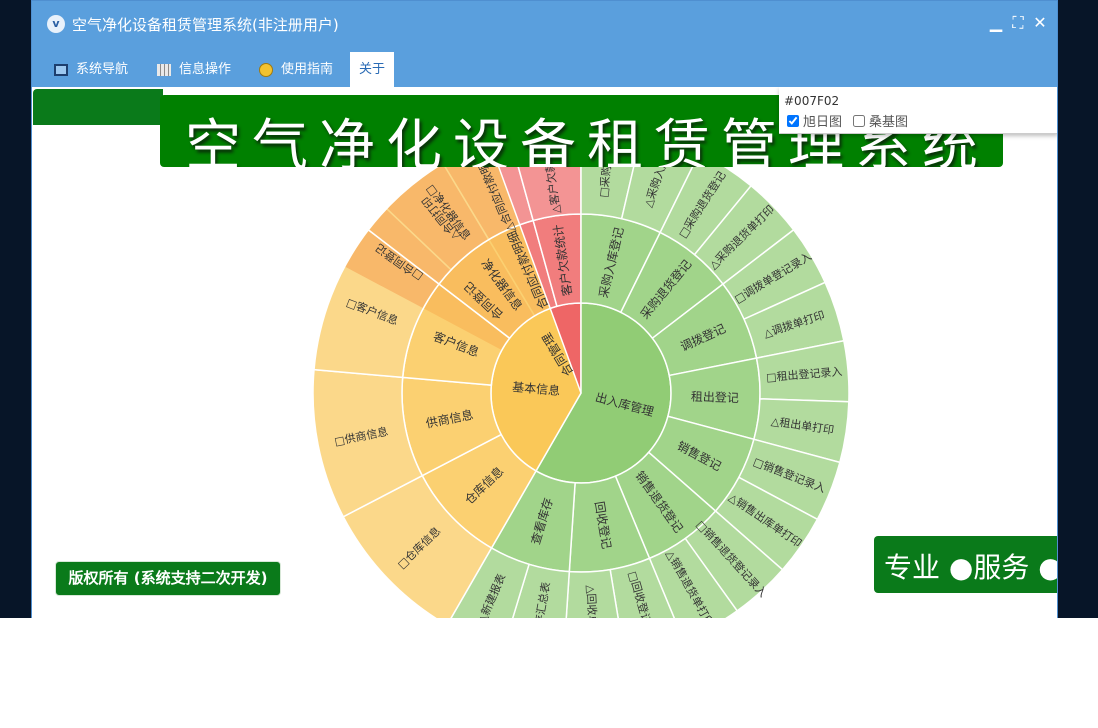  I want to click on menu-item-label: 关于, so click(372, 69).